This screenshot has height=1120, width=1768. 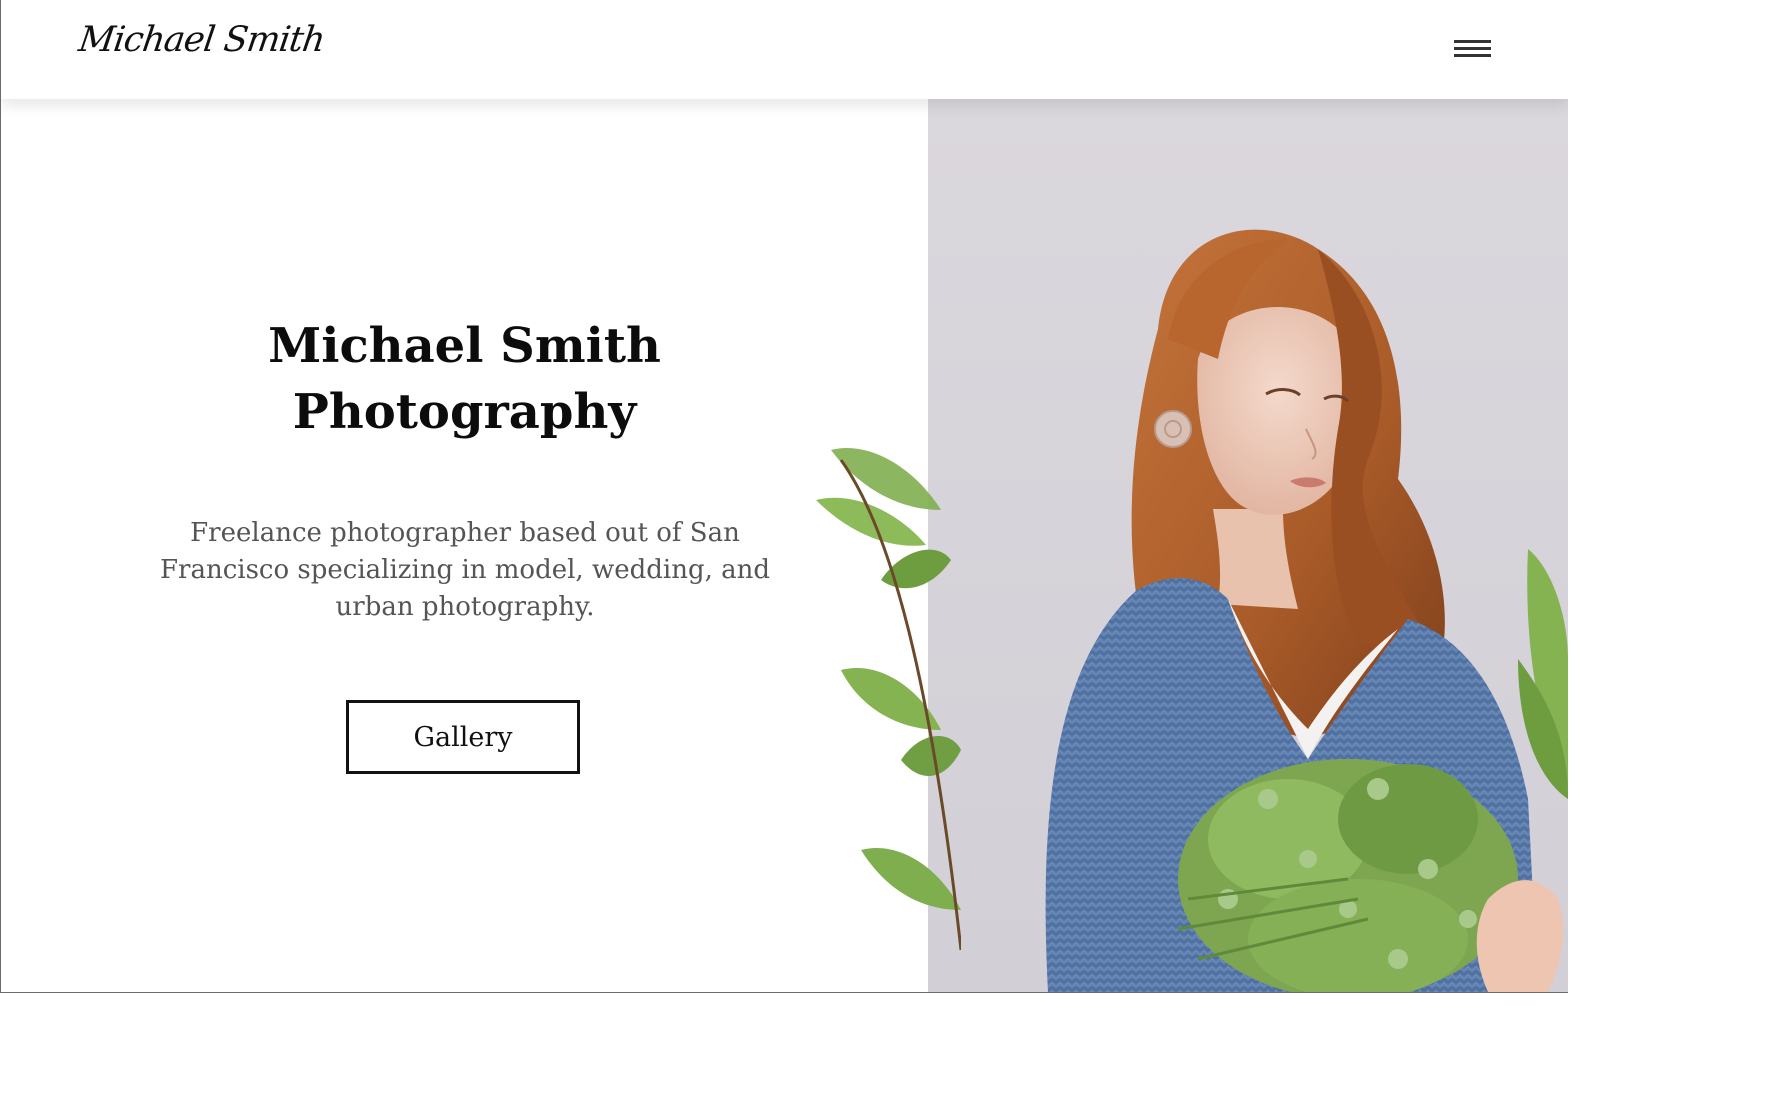 I want to click on page-title: Michael Smith Photography, so click(x=464, y=379).